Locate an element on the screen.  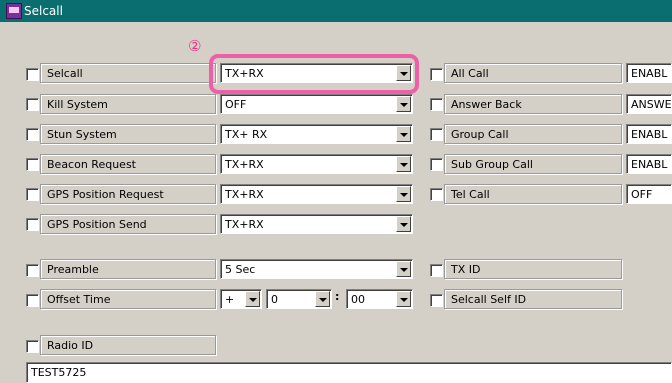
window-title: Selcall is located at coordinates (43, 11).